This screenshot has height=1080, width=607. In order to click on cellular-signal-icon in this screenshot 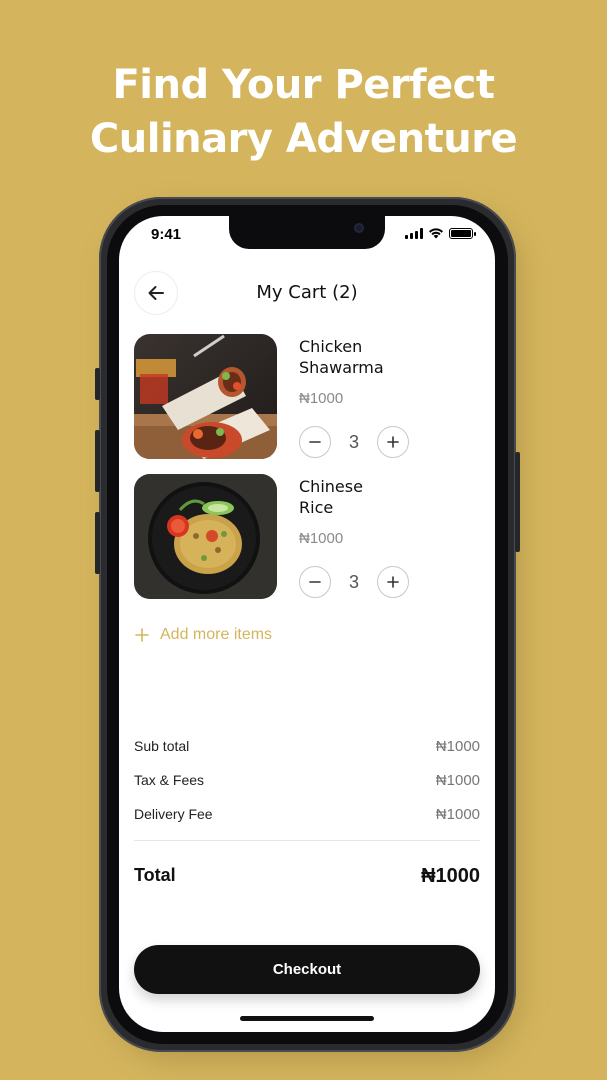, I will do `click(414, 233)`.